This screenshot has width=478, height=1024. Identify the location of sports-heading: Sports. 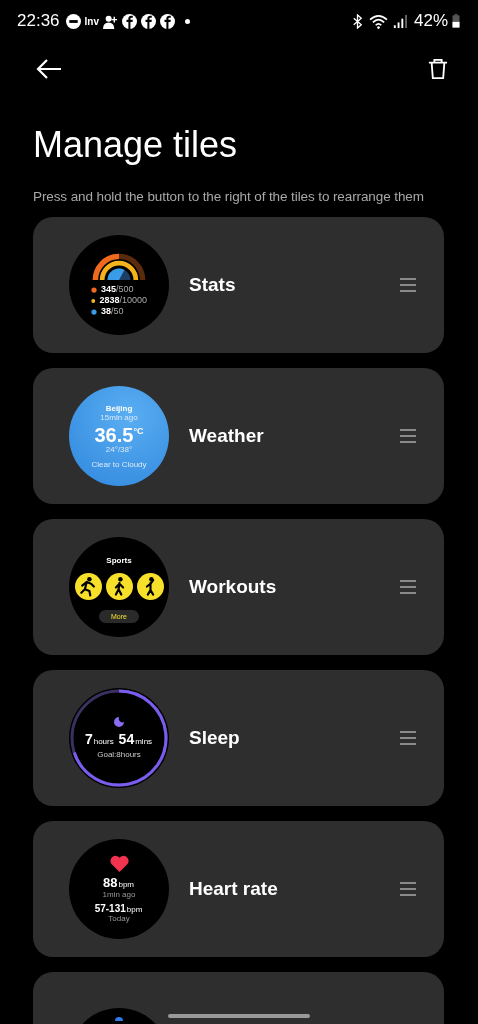
(119, 560).